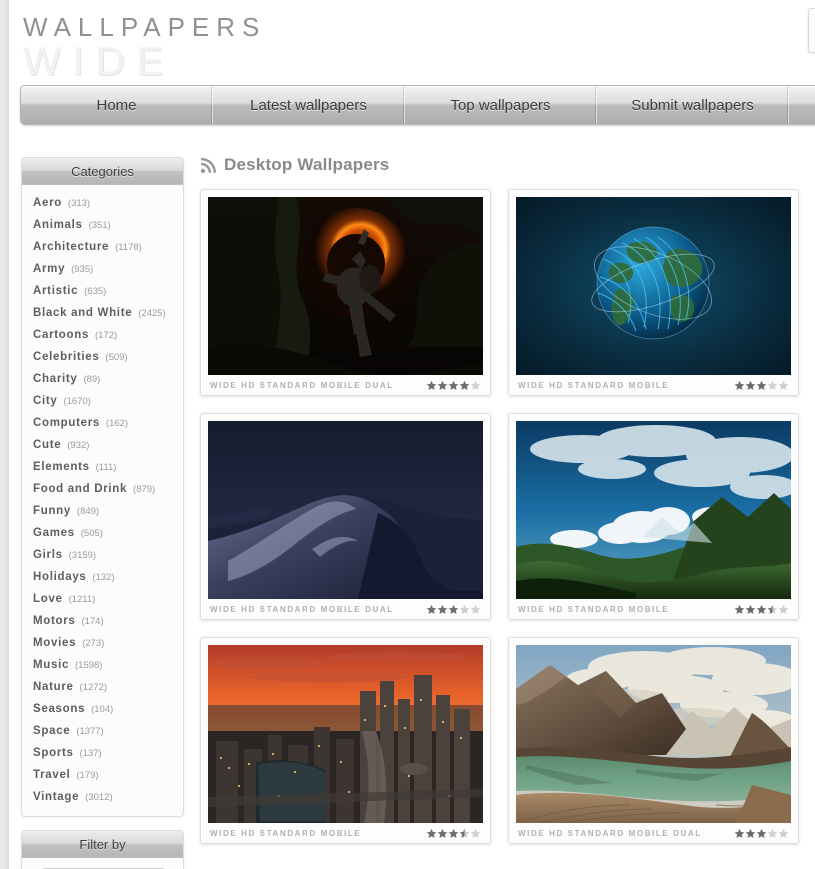 This screenshot has width=815, height=869. Describe the element at coordinates (653, 609) in the screenshot. I see `wallpaper-card-footer: WIDE HD STANDARD MOBILE` at that location.